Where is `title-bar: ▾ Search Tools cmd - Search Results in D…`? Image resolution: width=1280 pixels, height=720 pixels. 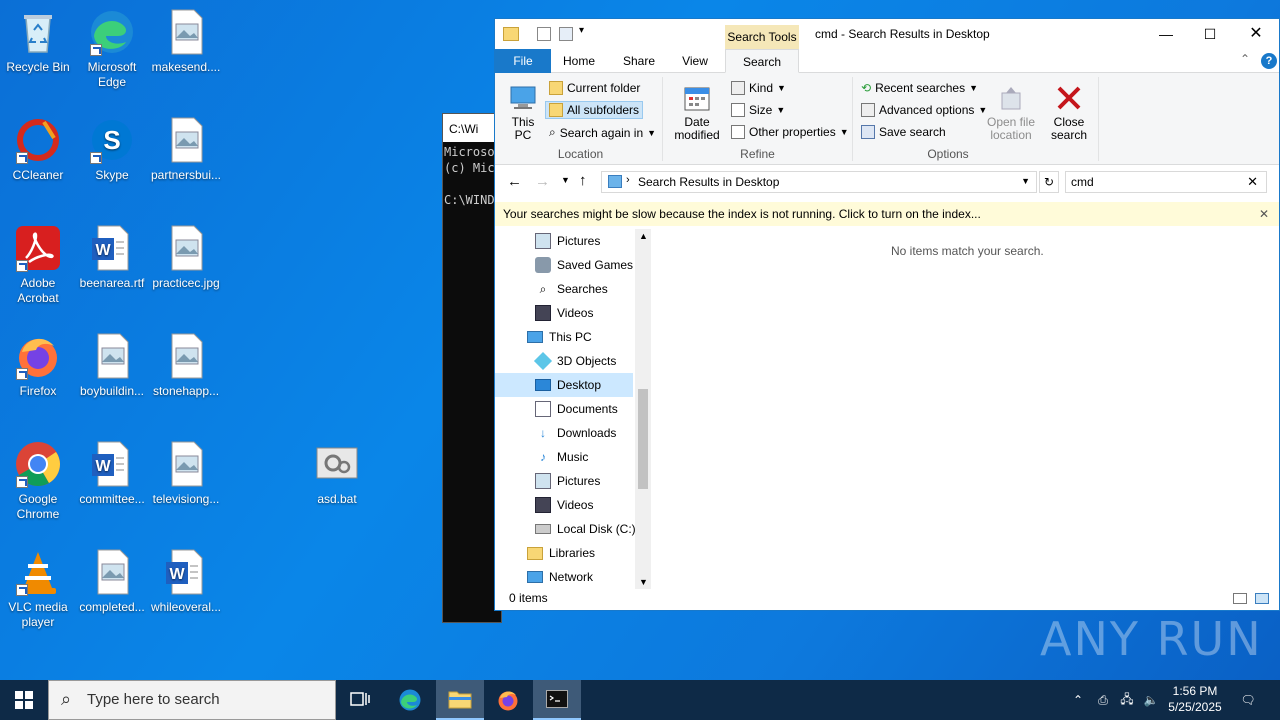 title-bar: ▾ Search Tools cmd - Search Results in D… is located at coordinates (887, 34).